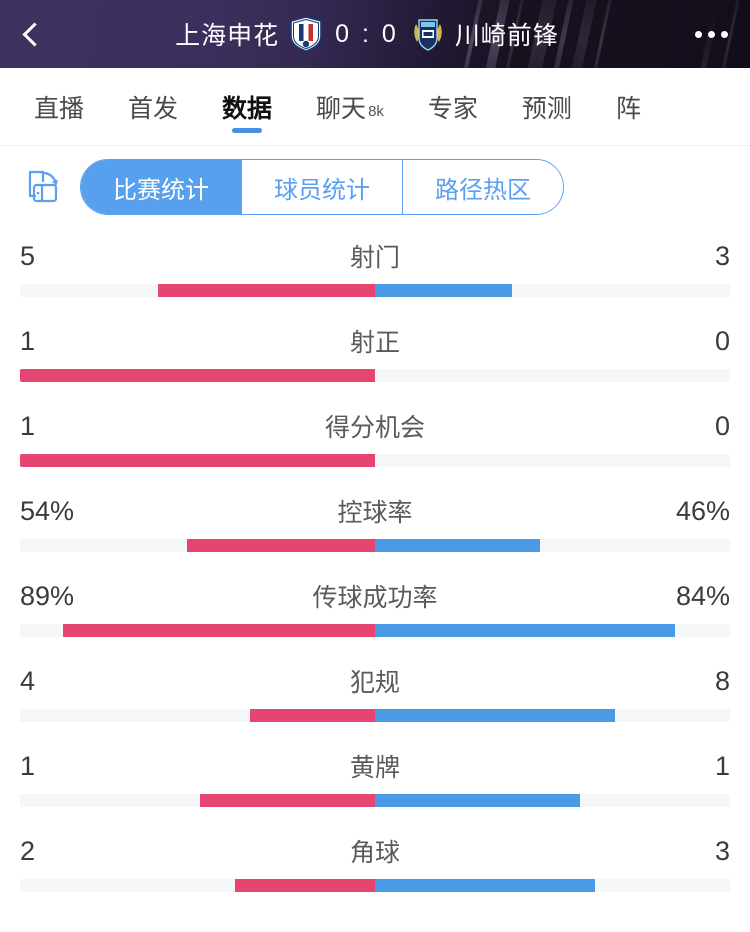 This screenshot has height=932, width=750. I want to click on stat-row: 1 射正 0, so click(375, 355).